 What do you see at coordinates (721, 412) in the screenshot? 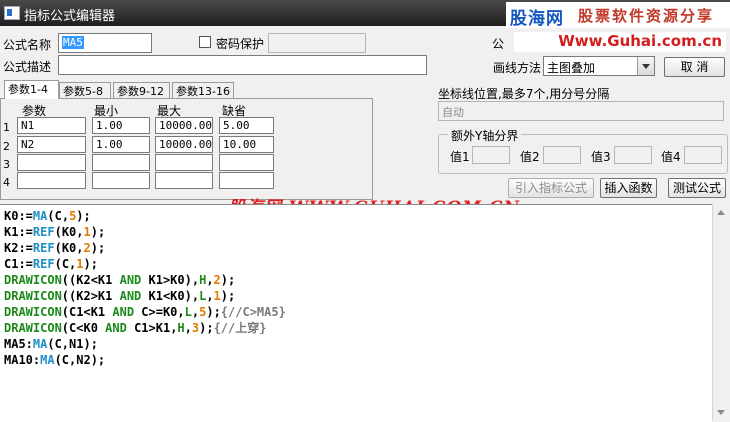
I see `scroll-down-icon` at bounding box center [721, 412].